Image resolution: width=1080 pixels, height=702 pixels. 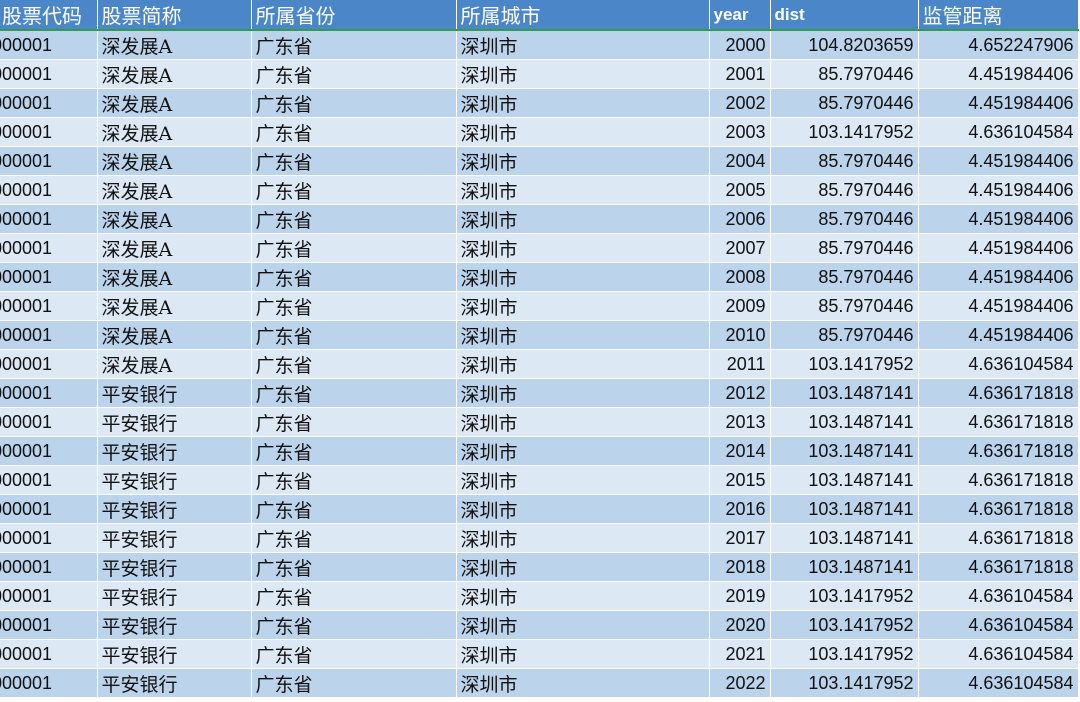 What do you see at coordinates (740, 480) in the screenshot?
I see `cell-year: 2015` at bounding box center [740, 480].